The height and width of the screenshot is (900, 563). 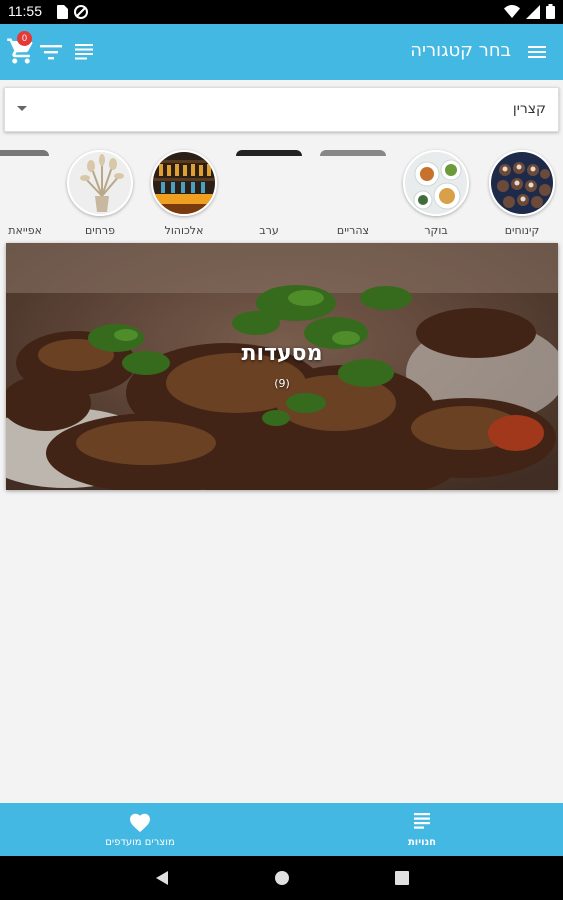 I want to click on category-item-dinner: ערב, so click(x=269, y=196).